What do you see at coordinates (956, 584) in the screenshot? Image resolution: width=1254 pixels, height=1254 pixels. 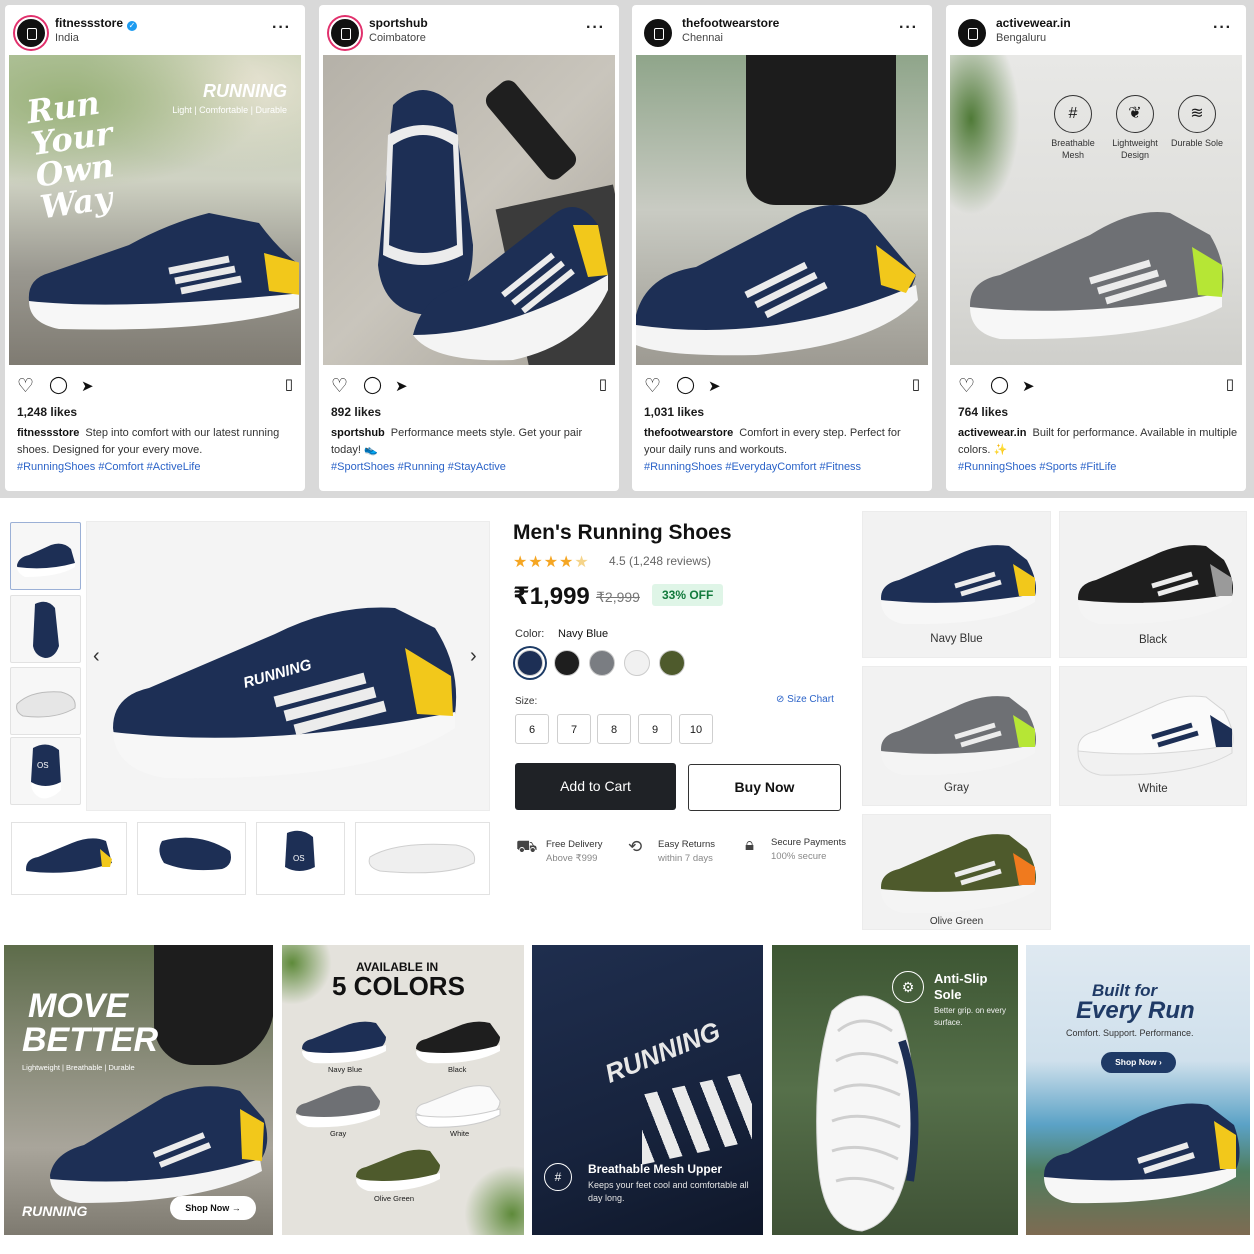 I see `variant-card-navy: Navy Blue` at bounding box center [956, 584].